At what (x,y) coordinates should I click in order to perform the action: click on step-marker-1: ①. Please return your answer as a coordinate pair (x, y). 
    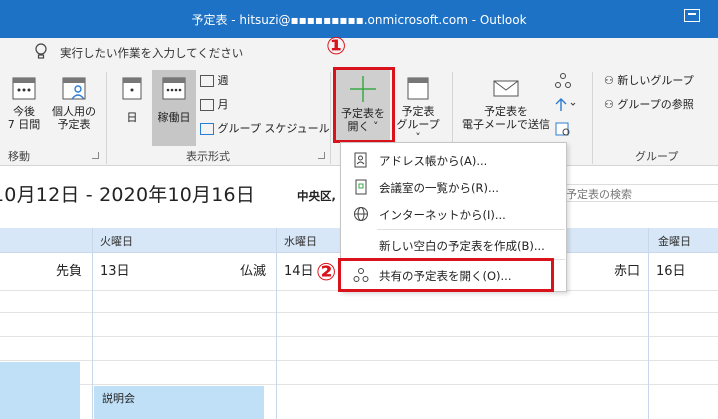
    Looking at the image, I should click on (336, 46).